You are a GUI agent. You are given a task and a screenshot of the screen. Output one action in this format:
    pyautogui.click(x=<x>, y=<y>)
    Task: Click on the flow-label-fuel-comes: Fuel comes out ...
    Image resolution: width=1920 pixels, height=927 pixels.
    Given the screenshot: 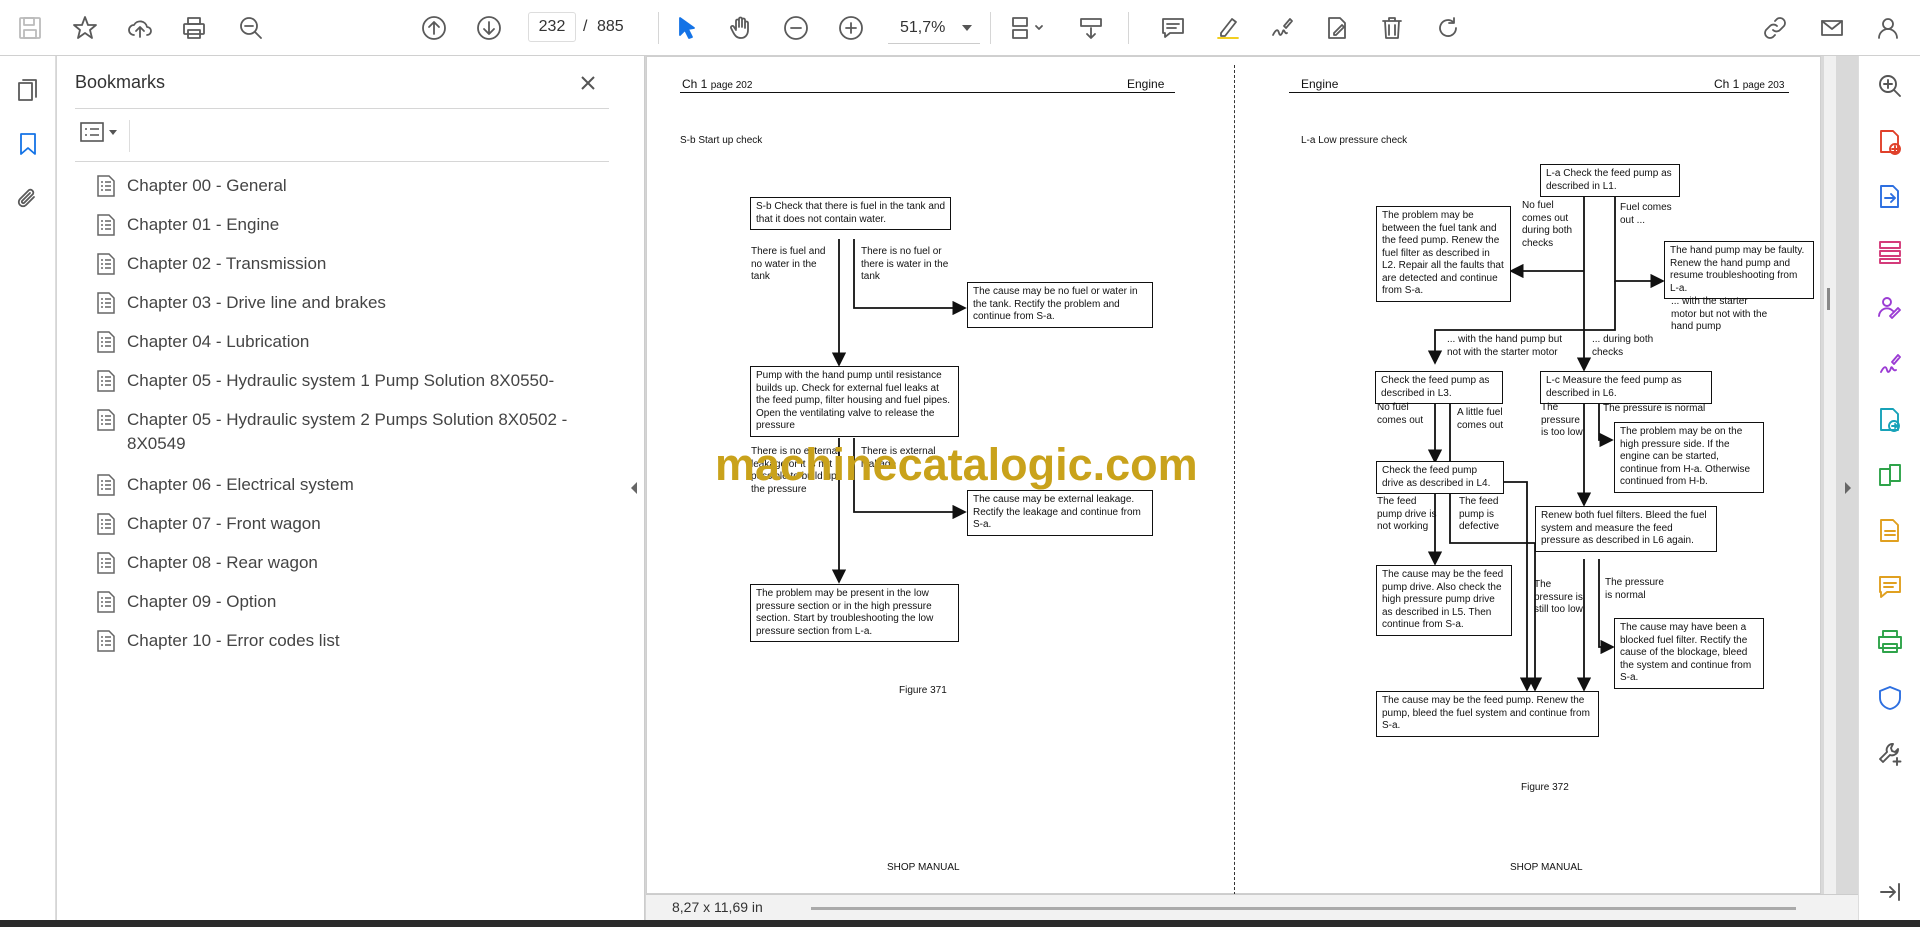 What is the action you would take?
    pyautogui.click(x=1646, y=214)
    